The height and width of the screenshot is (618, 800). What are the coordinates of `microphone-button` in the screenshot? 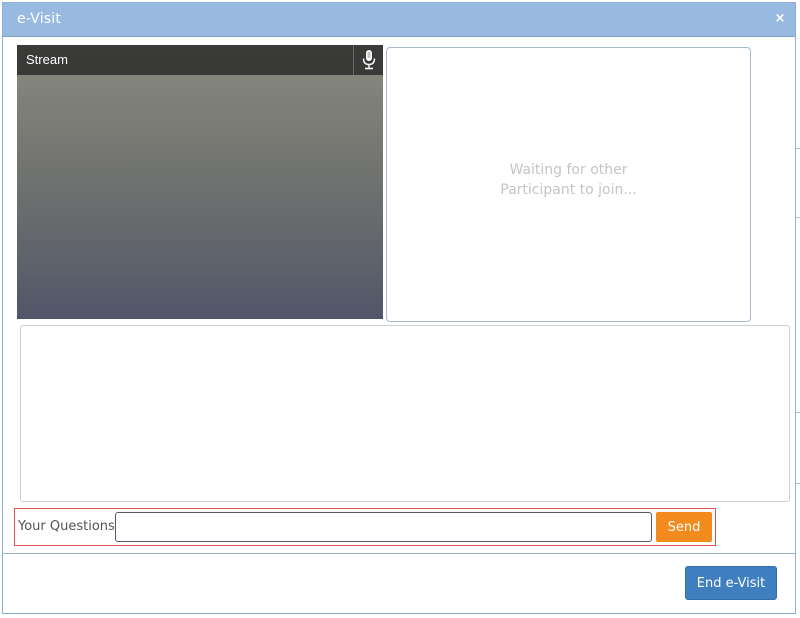 It's located at (368, 60).